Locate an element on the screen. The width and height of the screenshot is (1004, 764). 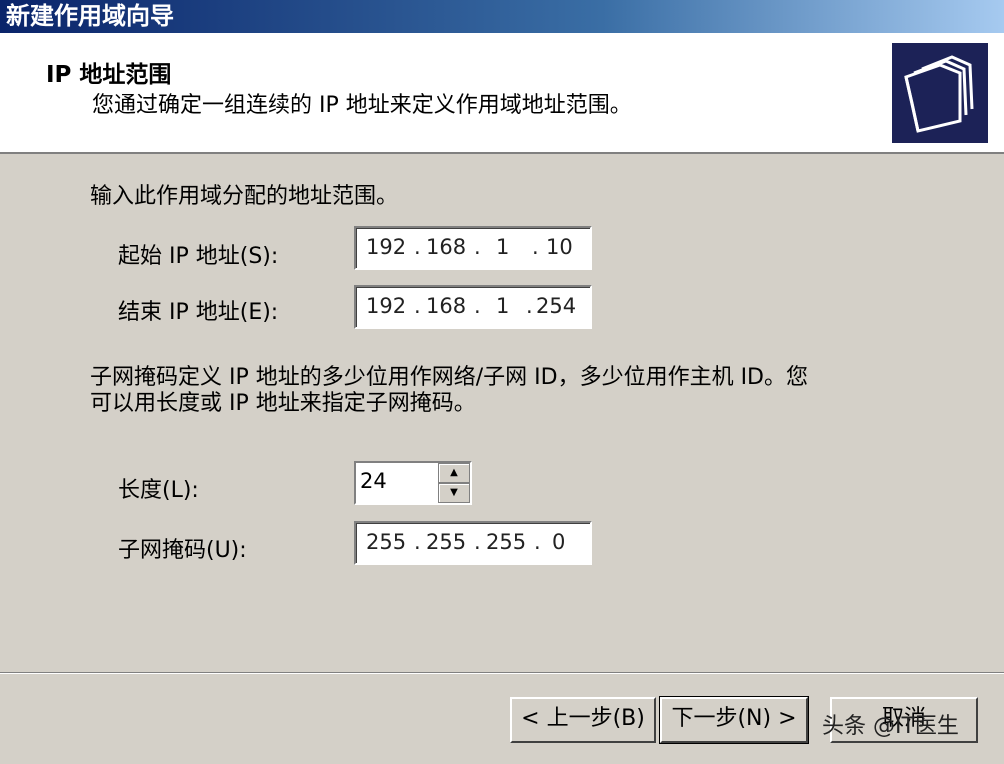
footer-divider is located at coordinates (502, 673).